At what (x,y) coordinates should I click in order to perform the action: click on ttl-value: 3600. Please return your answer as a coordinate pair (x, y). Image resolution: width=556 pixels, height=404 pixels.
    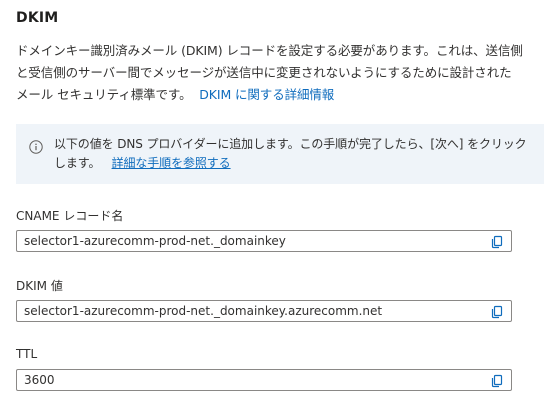
    Looking at the image, I should click on (39, 380).